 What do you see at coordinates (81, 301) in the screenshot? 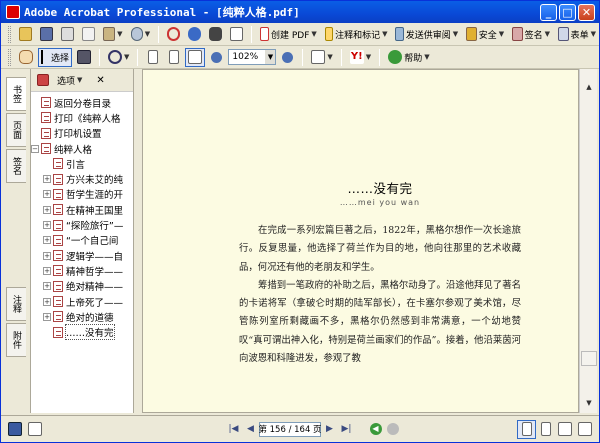
I see `bookmark-item: + 上帝死了——` at bounding box center [81, 301].